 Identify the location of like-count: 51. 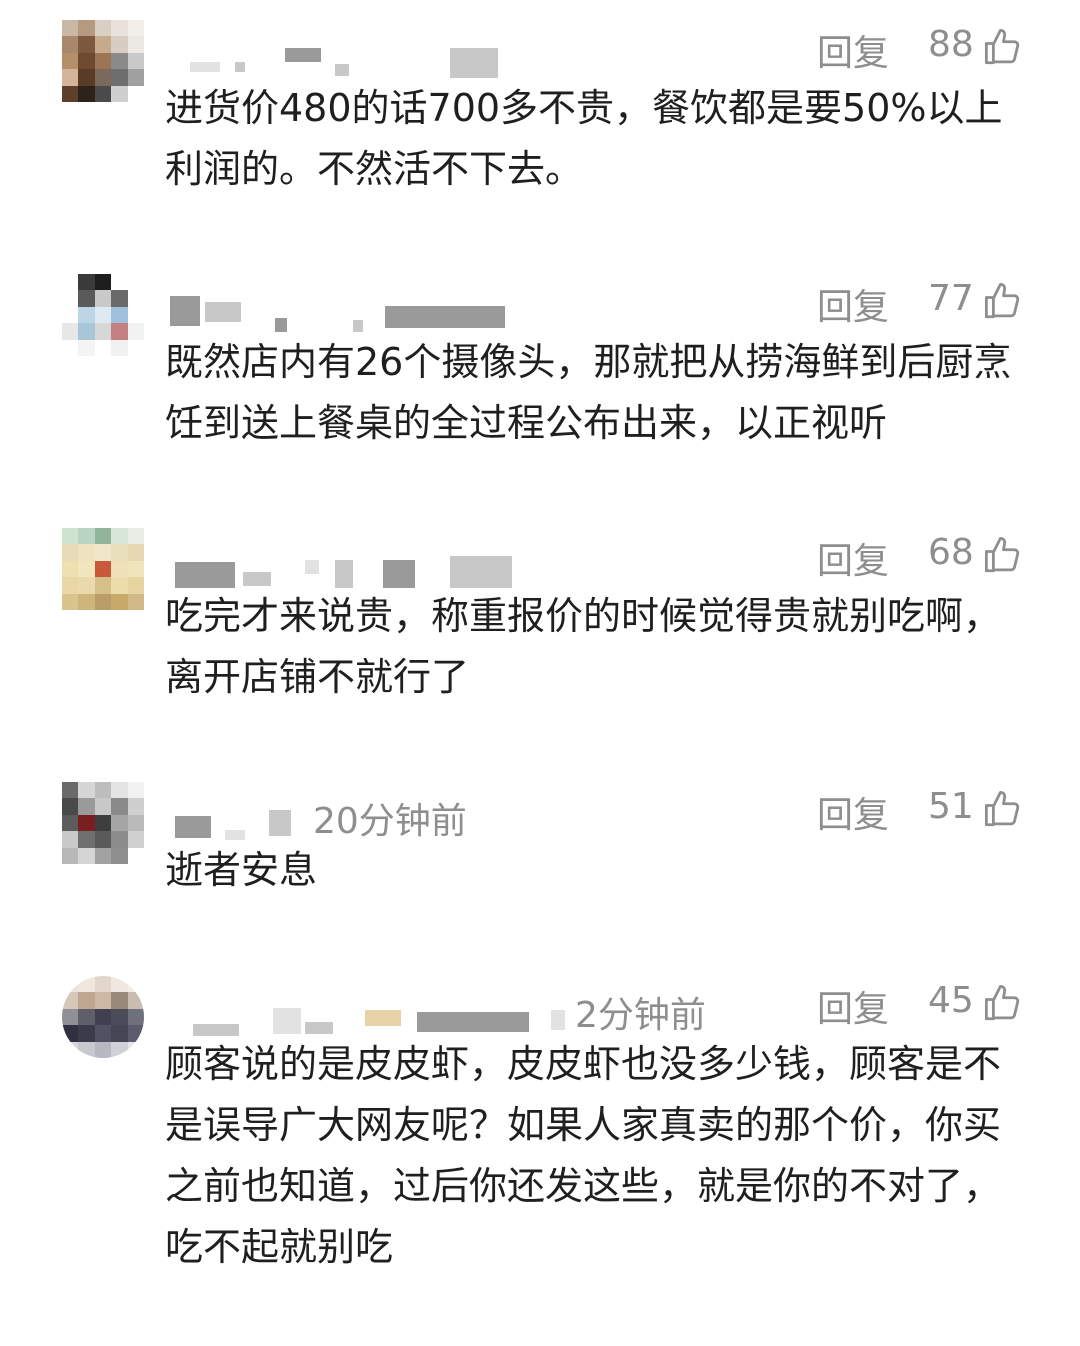
(951, 806).